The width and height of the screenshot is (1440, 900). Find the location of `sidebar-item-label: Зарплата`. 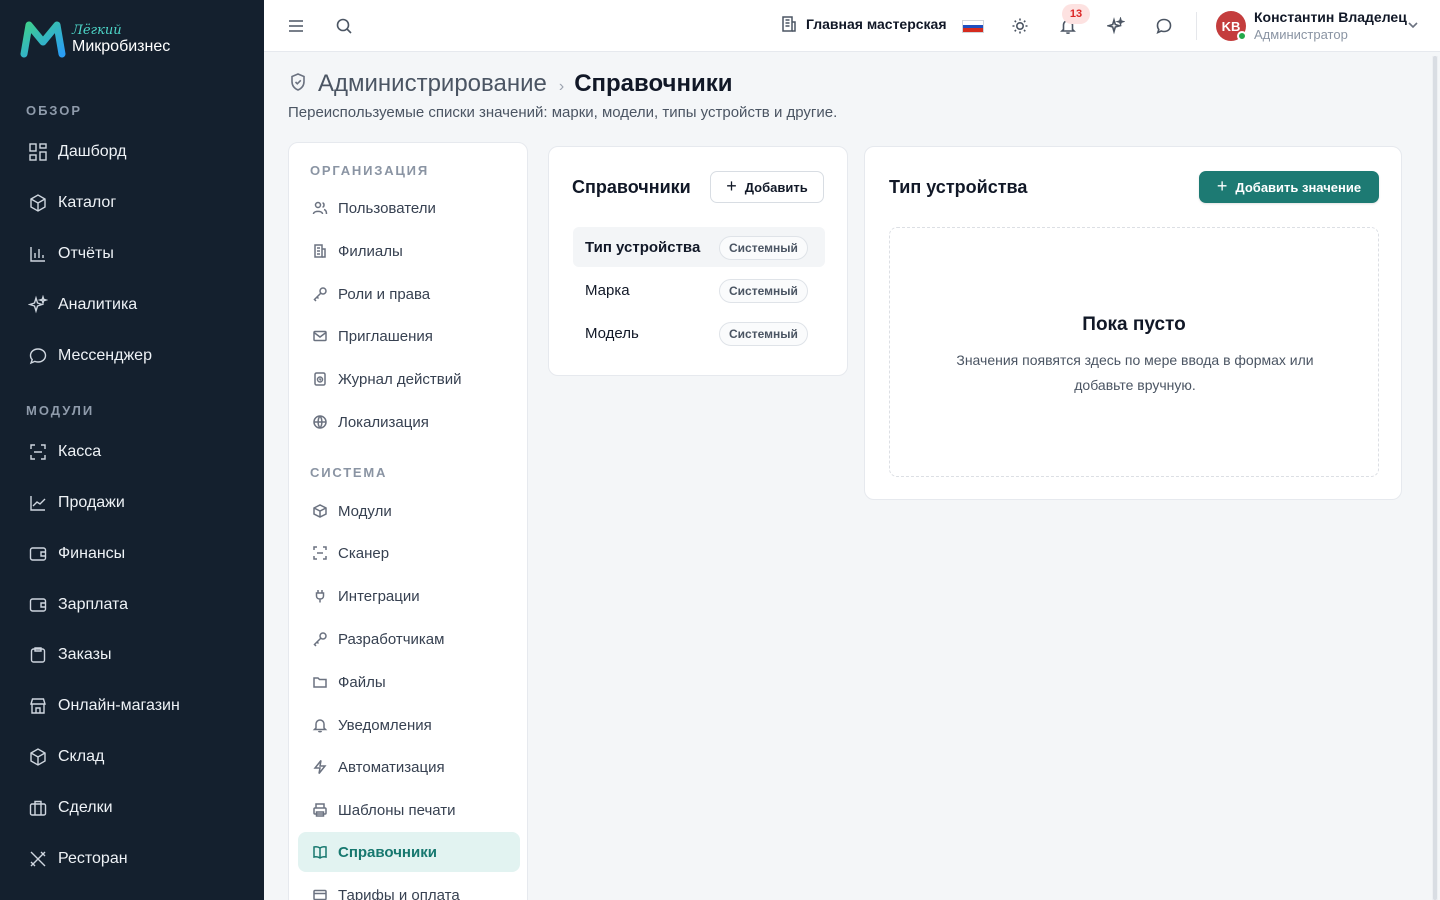

sidebar-item-label: Зарплата is located at coordinates (93, 604).